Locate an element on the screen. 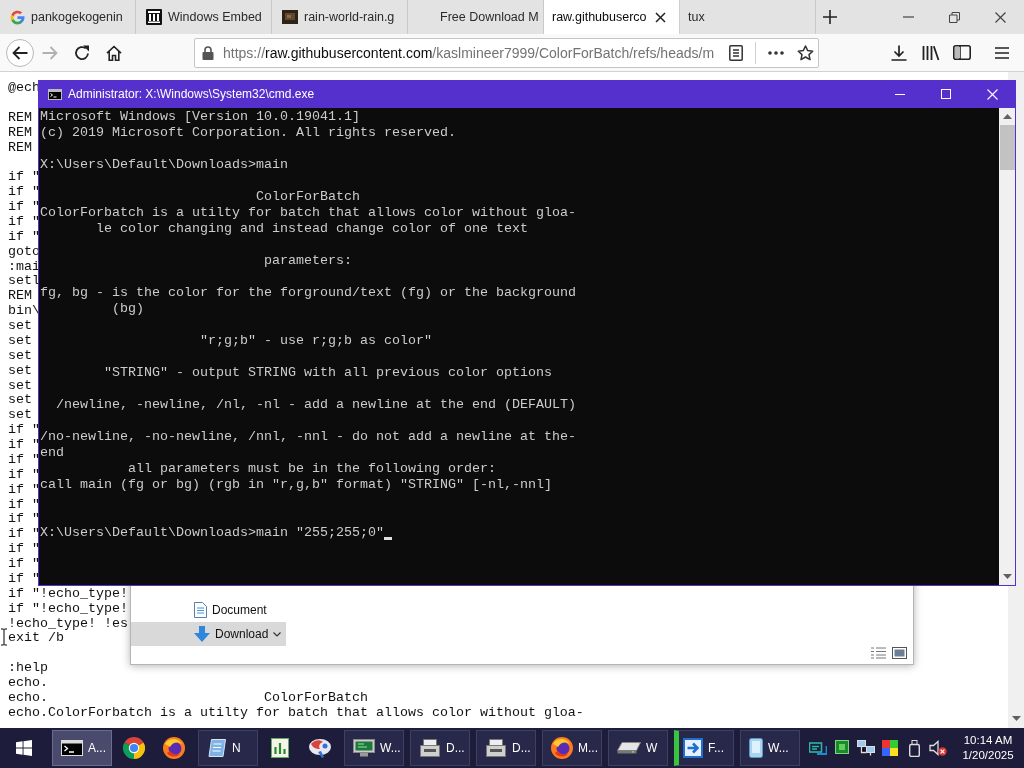 The width and height of the screenshot is (1024, 768). sync-icon is located at coordinates (818, 747).